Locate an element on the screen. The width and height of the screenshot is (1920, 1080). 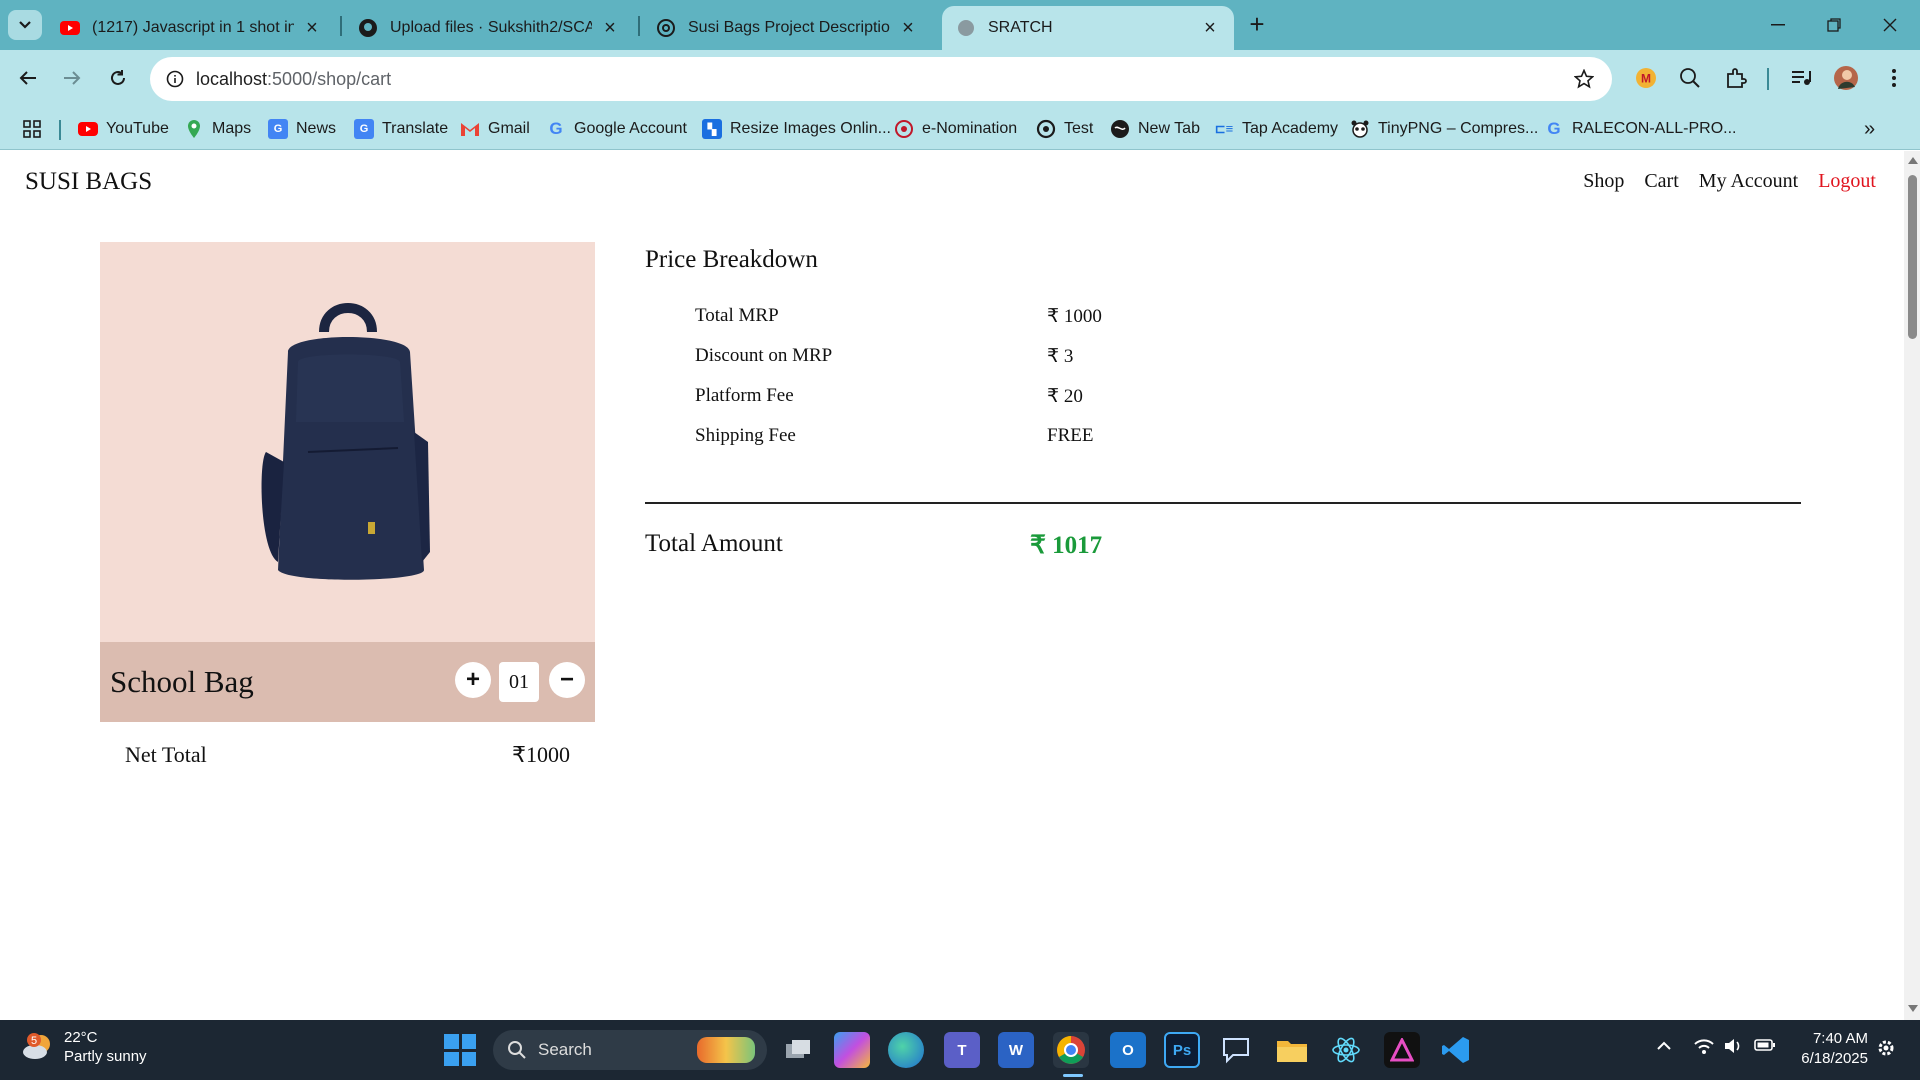
minimize-icon is located at coordinates (1778, 25).